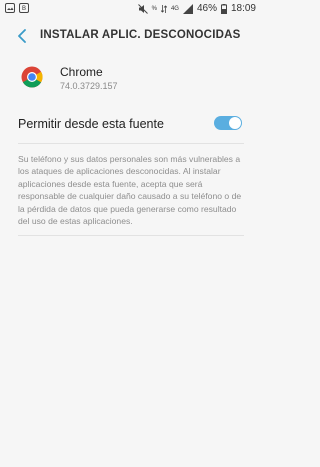  I want to click on back-button, so click(22, 36).